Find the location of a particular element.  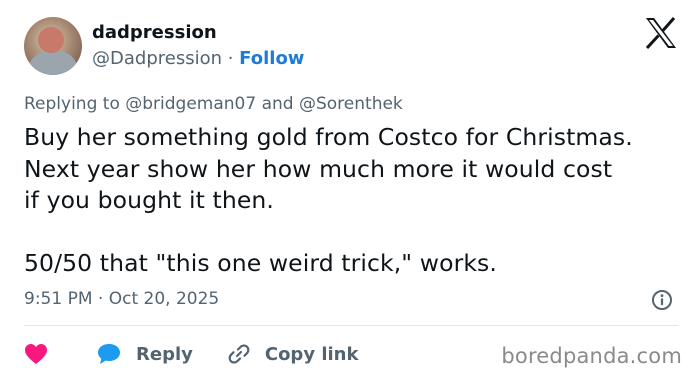

avatar-shirt is located at coordinates (53, 63).